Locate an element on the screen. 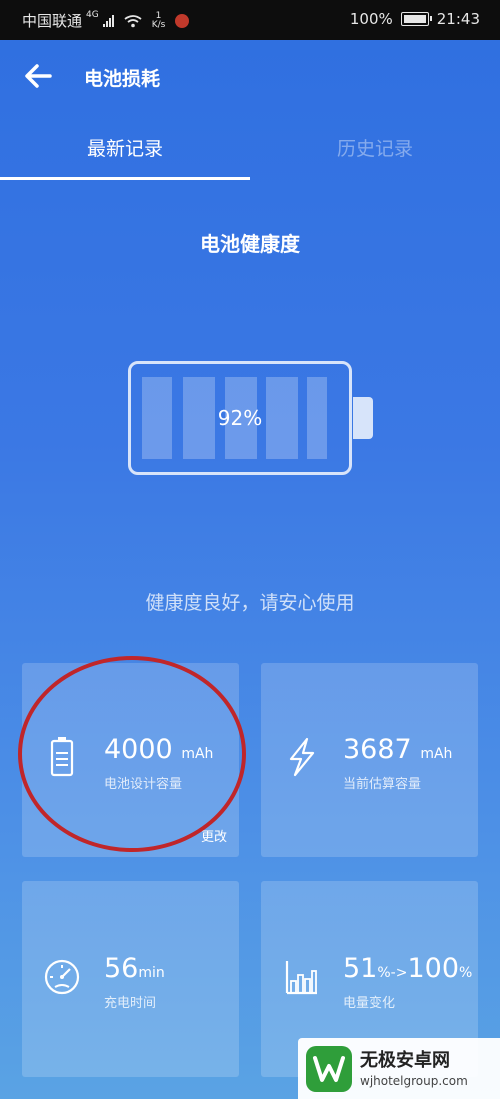 This screenshot has width=500, height=1099. estimated-capacity-label: 当前估算容量 is located at coordinates (382, 784).